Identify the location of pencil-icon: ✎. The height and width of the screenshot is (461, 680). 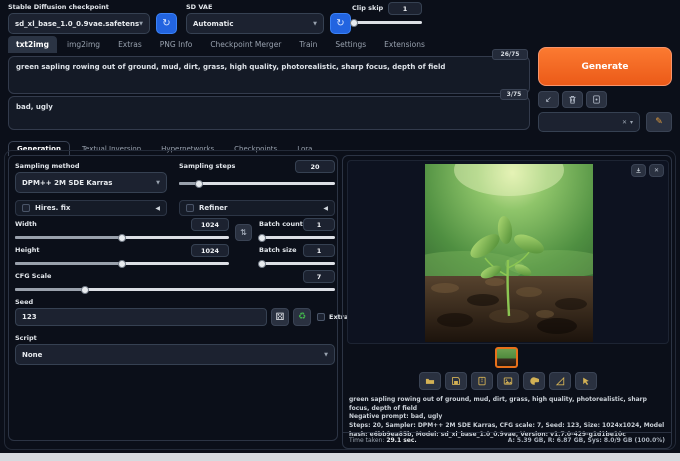
(659, 122).